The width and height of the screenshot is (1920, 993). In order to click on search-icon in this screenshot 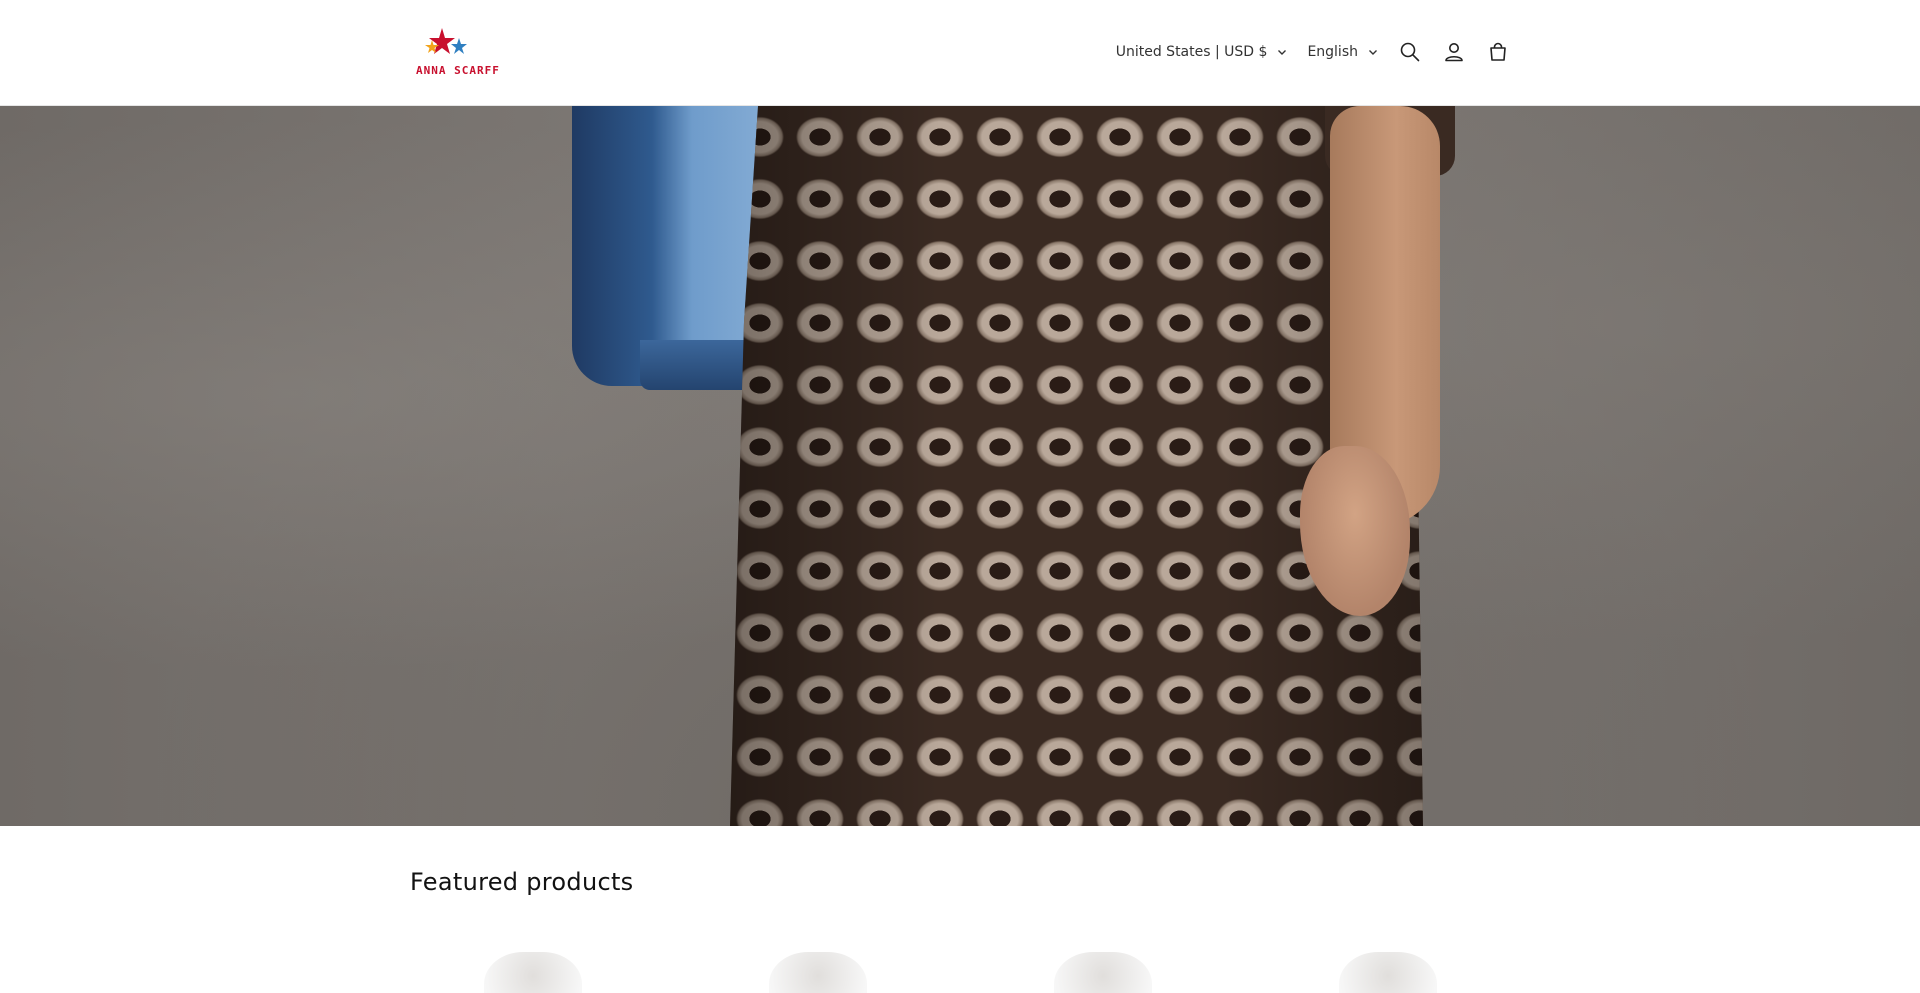, I will do `click(1410, 52)`.